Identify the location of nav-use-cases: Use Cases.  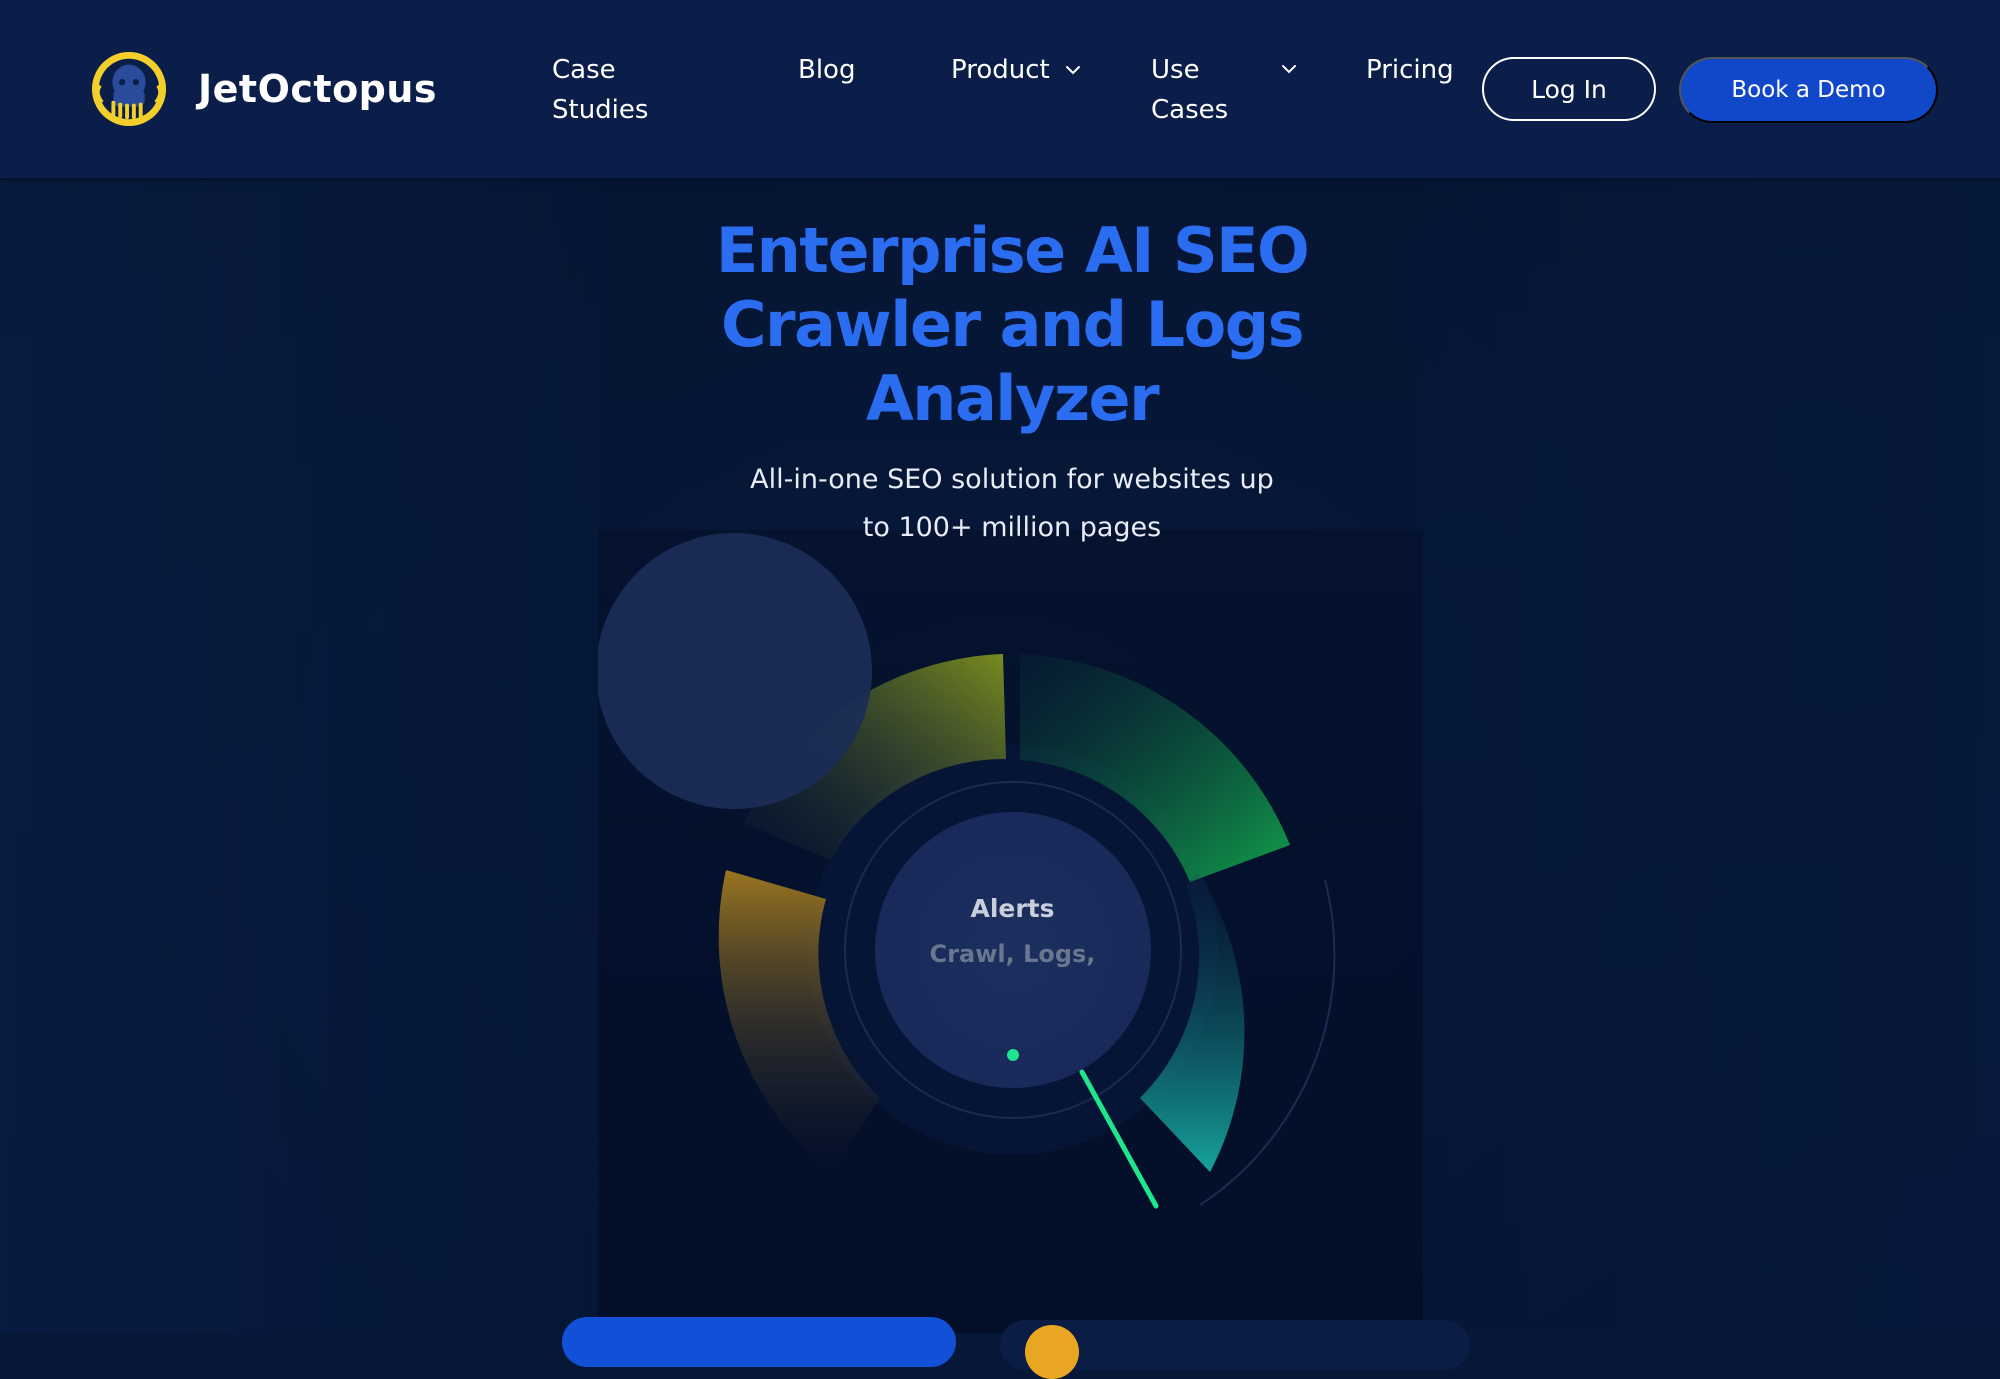
(1201, 90).